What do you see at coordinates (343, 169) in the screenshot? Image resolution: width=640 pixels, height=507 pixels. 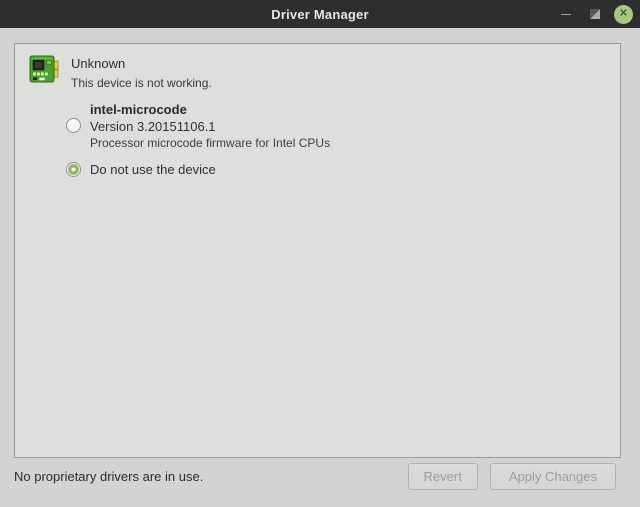 I see `driver-option-do-not-use: Do not use the device` at bounding box center [343, 169].